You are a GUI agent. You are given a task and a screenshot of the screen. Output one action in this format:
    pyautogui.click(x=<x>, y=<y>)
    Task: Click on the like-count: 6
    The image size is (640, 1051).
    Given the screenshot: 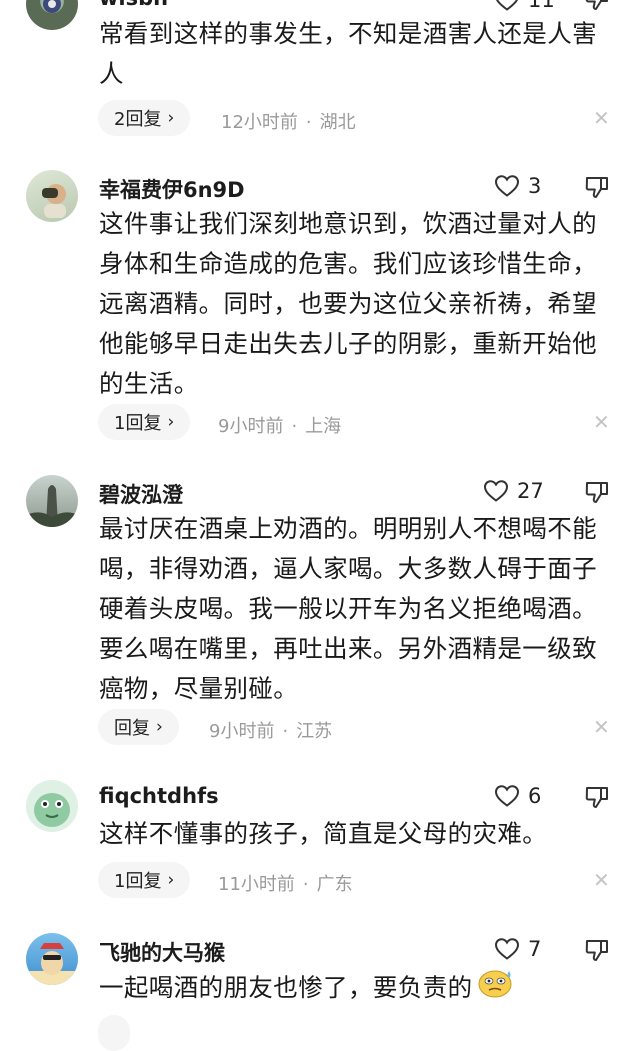 What is the action you would take?
    pyautogui.click(x=535, y=796)
    